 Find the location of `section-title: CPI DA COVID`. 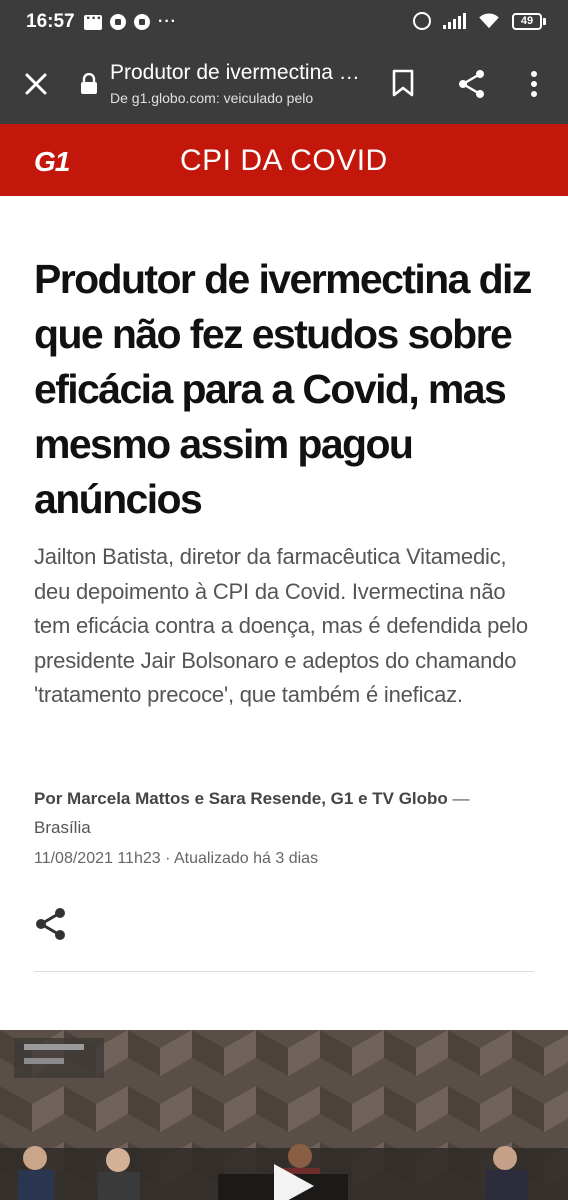

section-title: CPI DA COVID is located at coordinates (284, 161).